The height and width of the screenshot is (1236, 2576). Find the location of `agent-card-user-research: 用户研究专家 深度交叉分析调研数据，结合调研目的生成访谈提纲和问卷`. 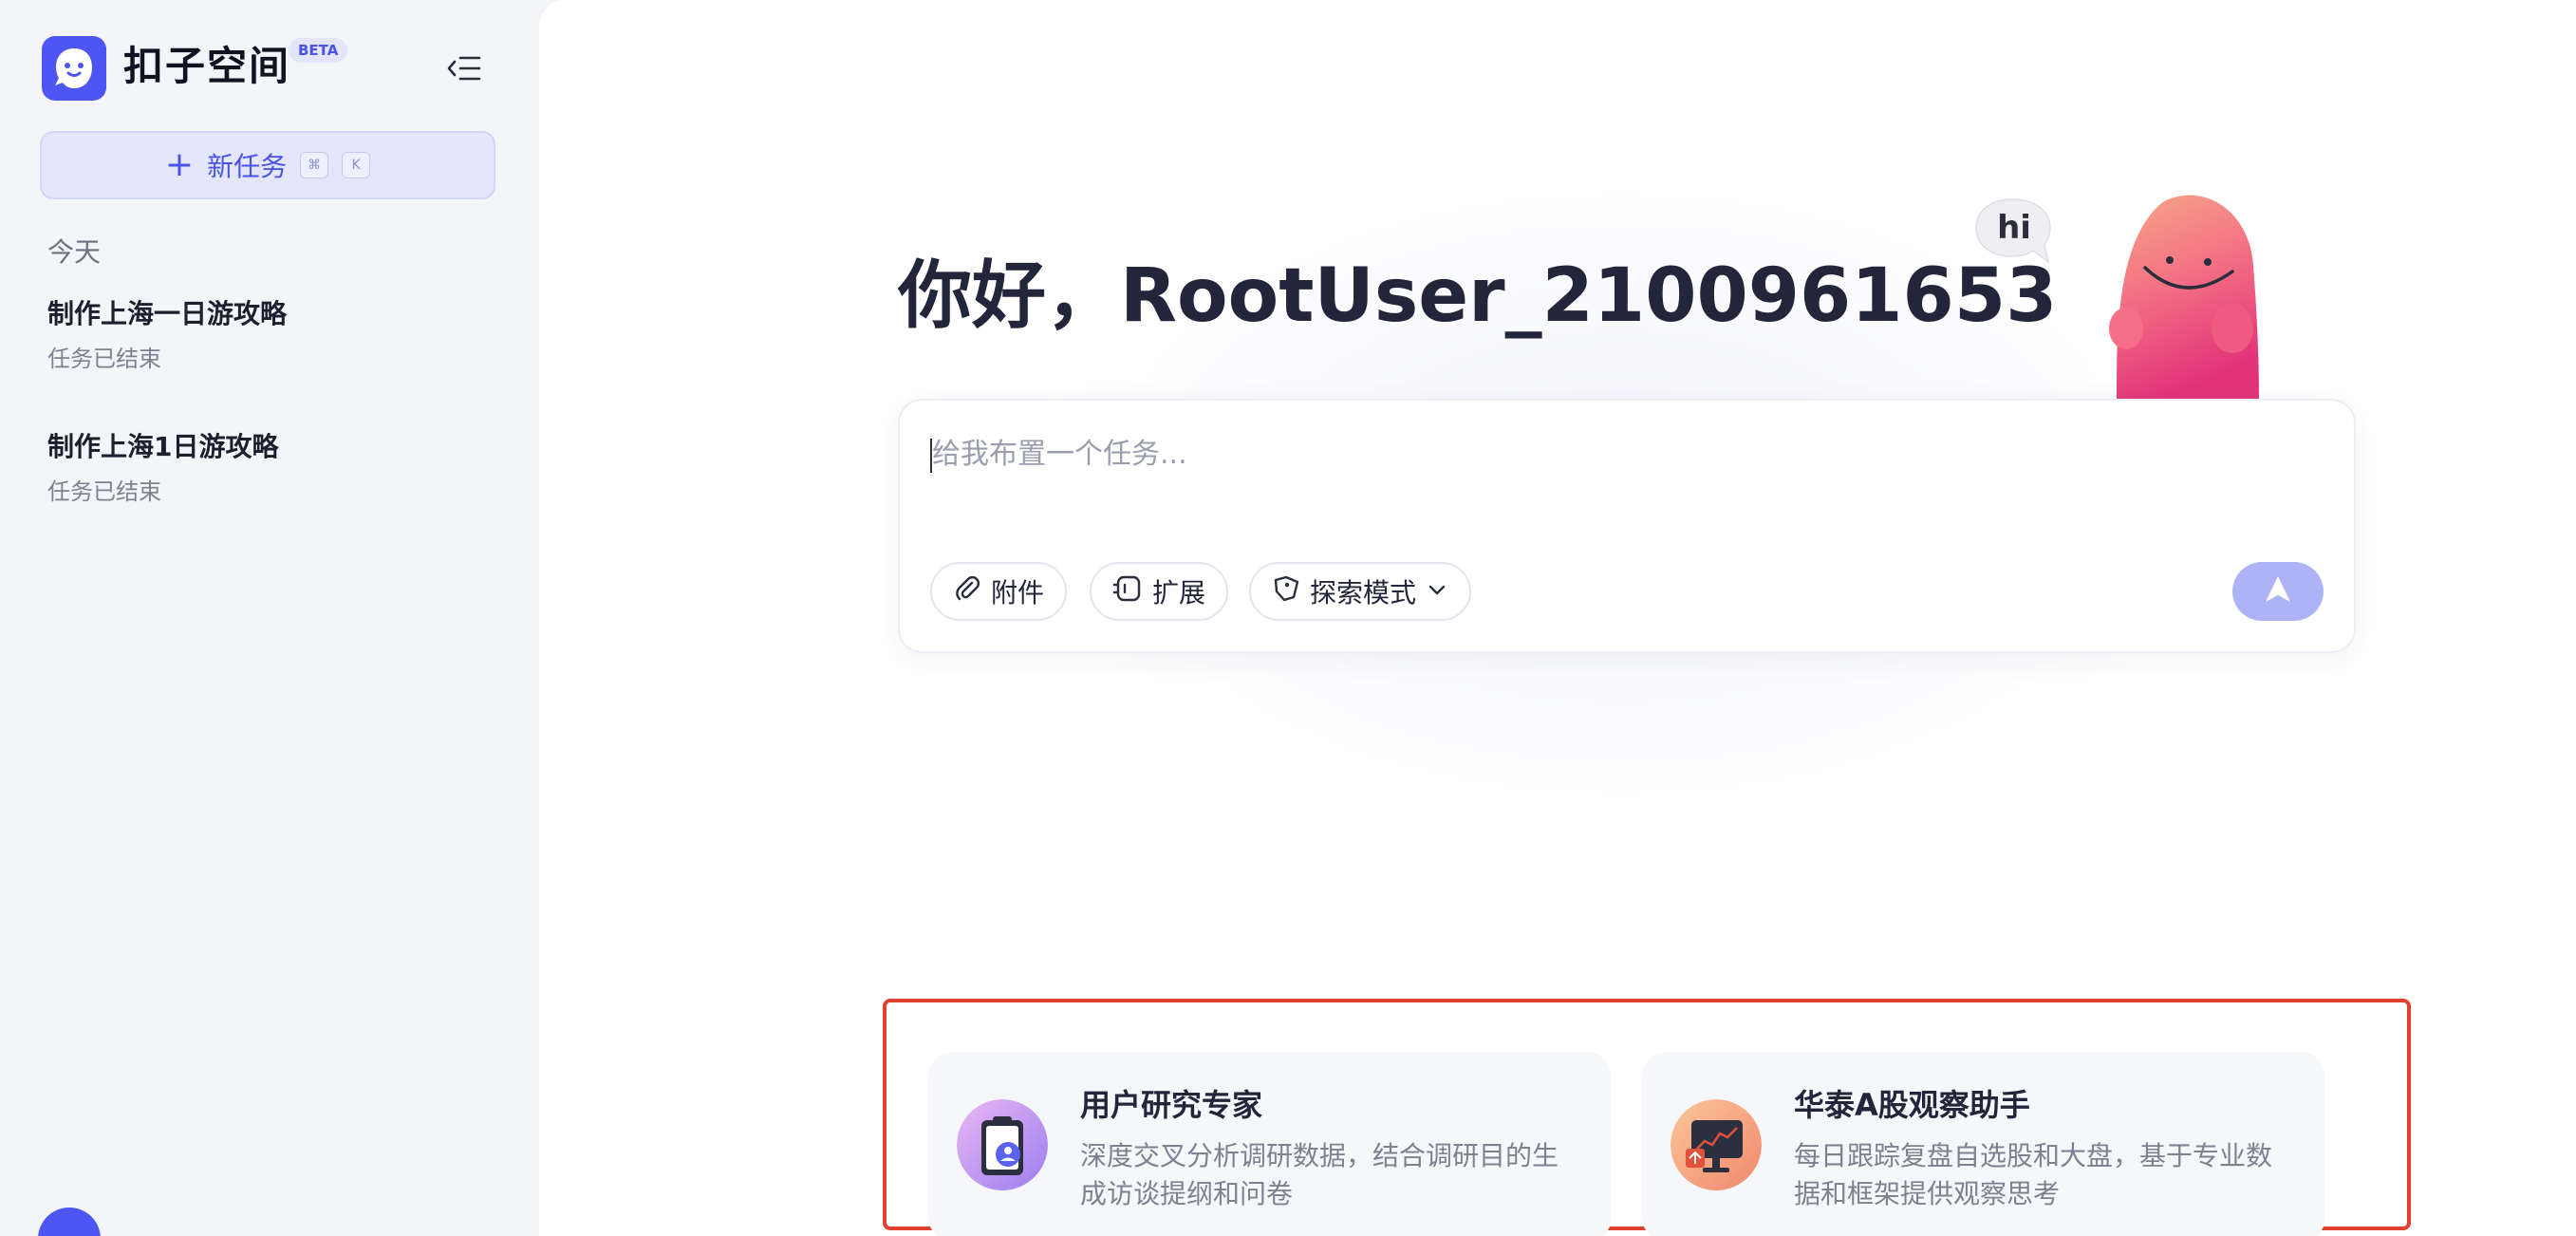

agent-card-user-research: 用户研究专家 深度交叉分析调研数据，结合调研目的生成访谈提纲和问卷 is located at coordinates (1270, 1144).